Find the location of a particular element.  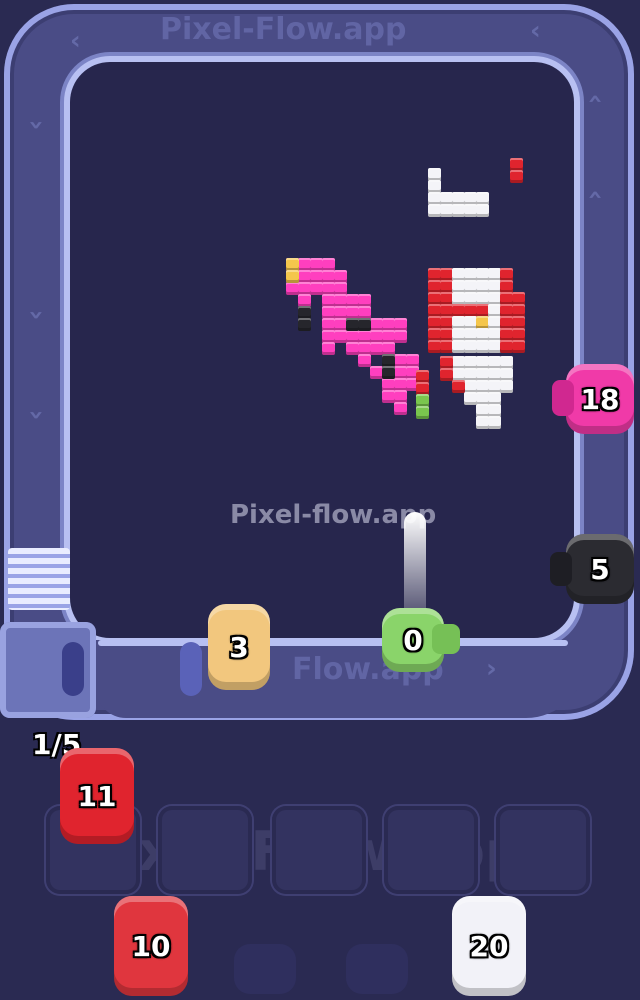

queue-shooter-red: 10 is located at coordinates (151, 946).